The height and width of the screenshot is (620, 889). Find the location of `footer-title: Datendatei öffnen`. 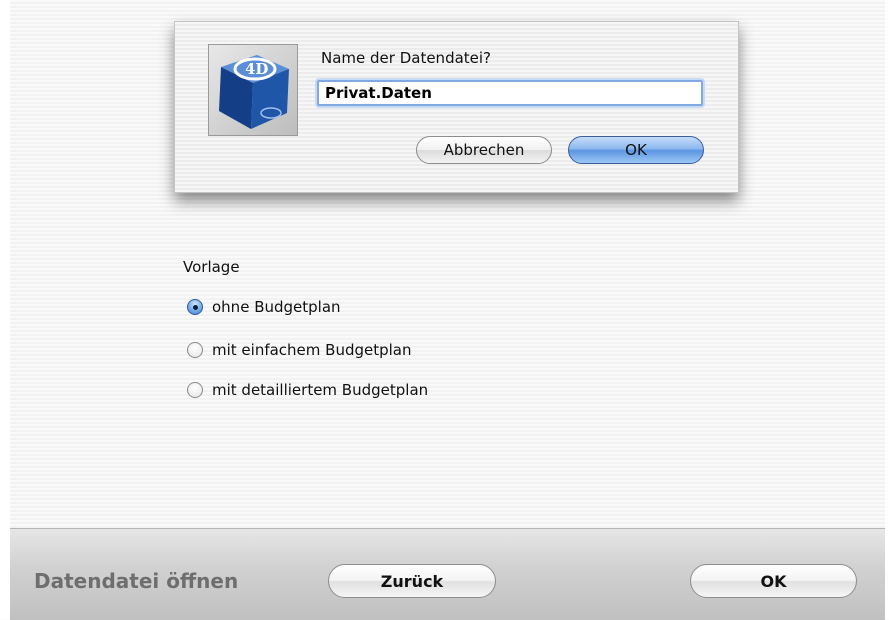

footer-title: Datendatei öffnen is located at coordinates (136, 581).